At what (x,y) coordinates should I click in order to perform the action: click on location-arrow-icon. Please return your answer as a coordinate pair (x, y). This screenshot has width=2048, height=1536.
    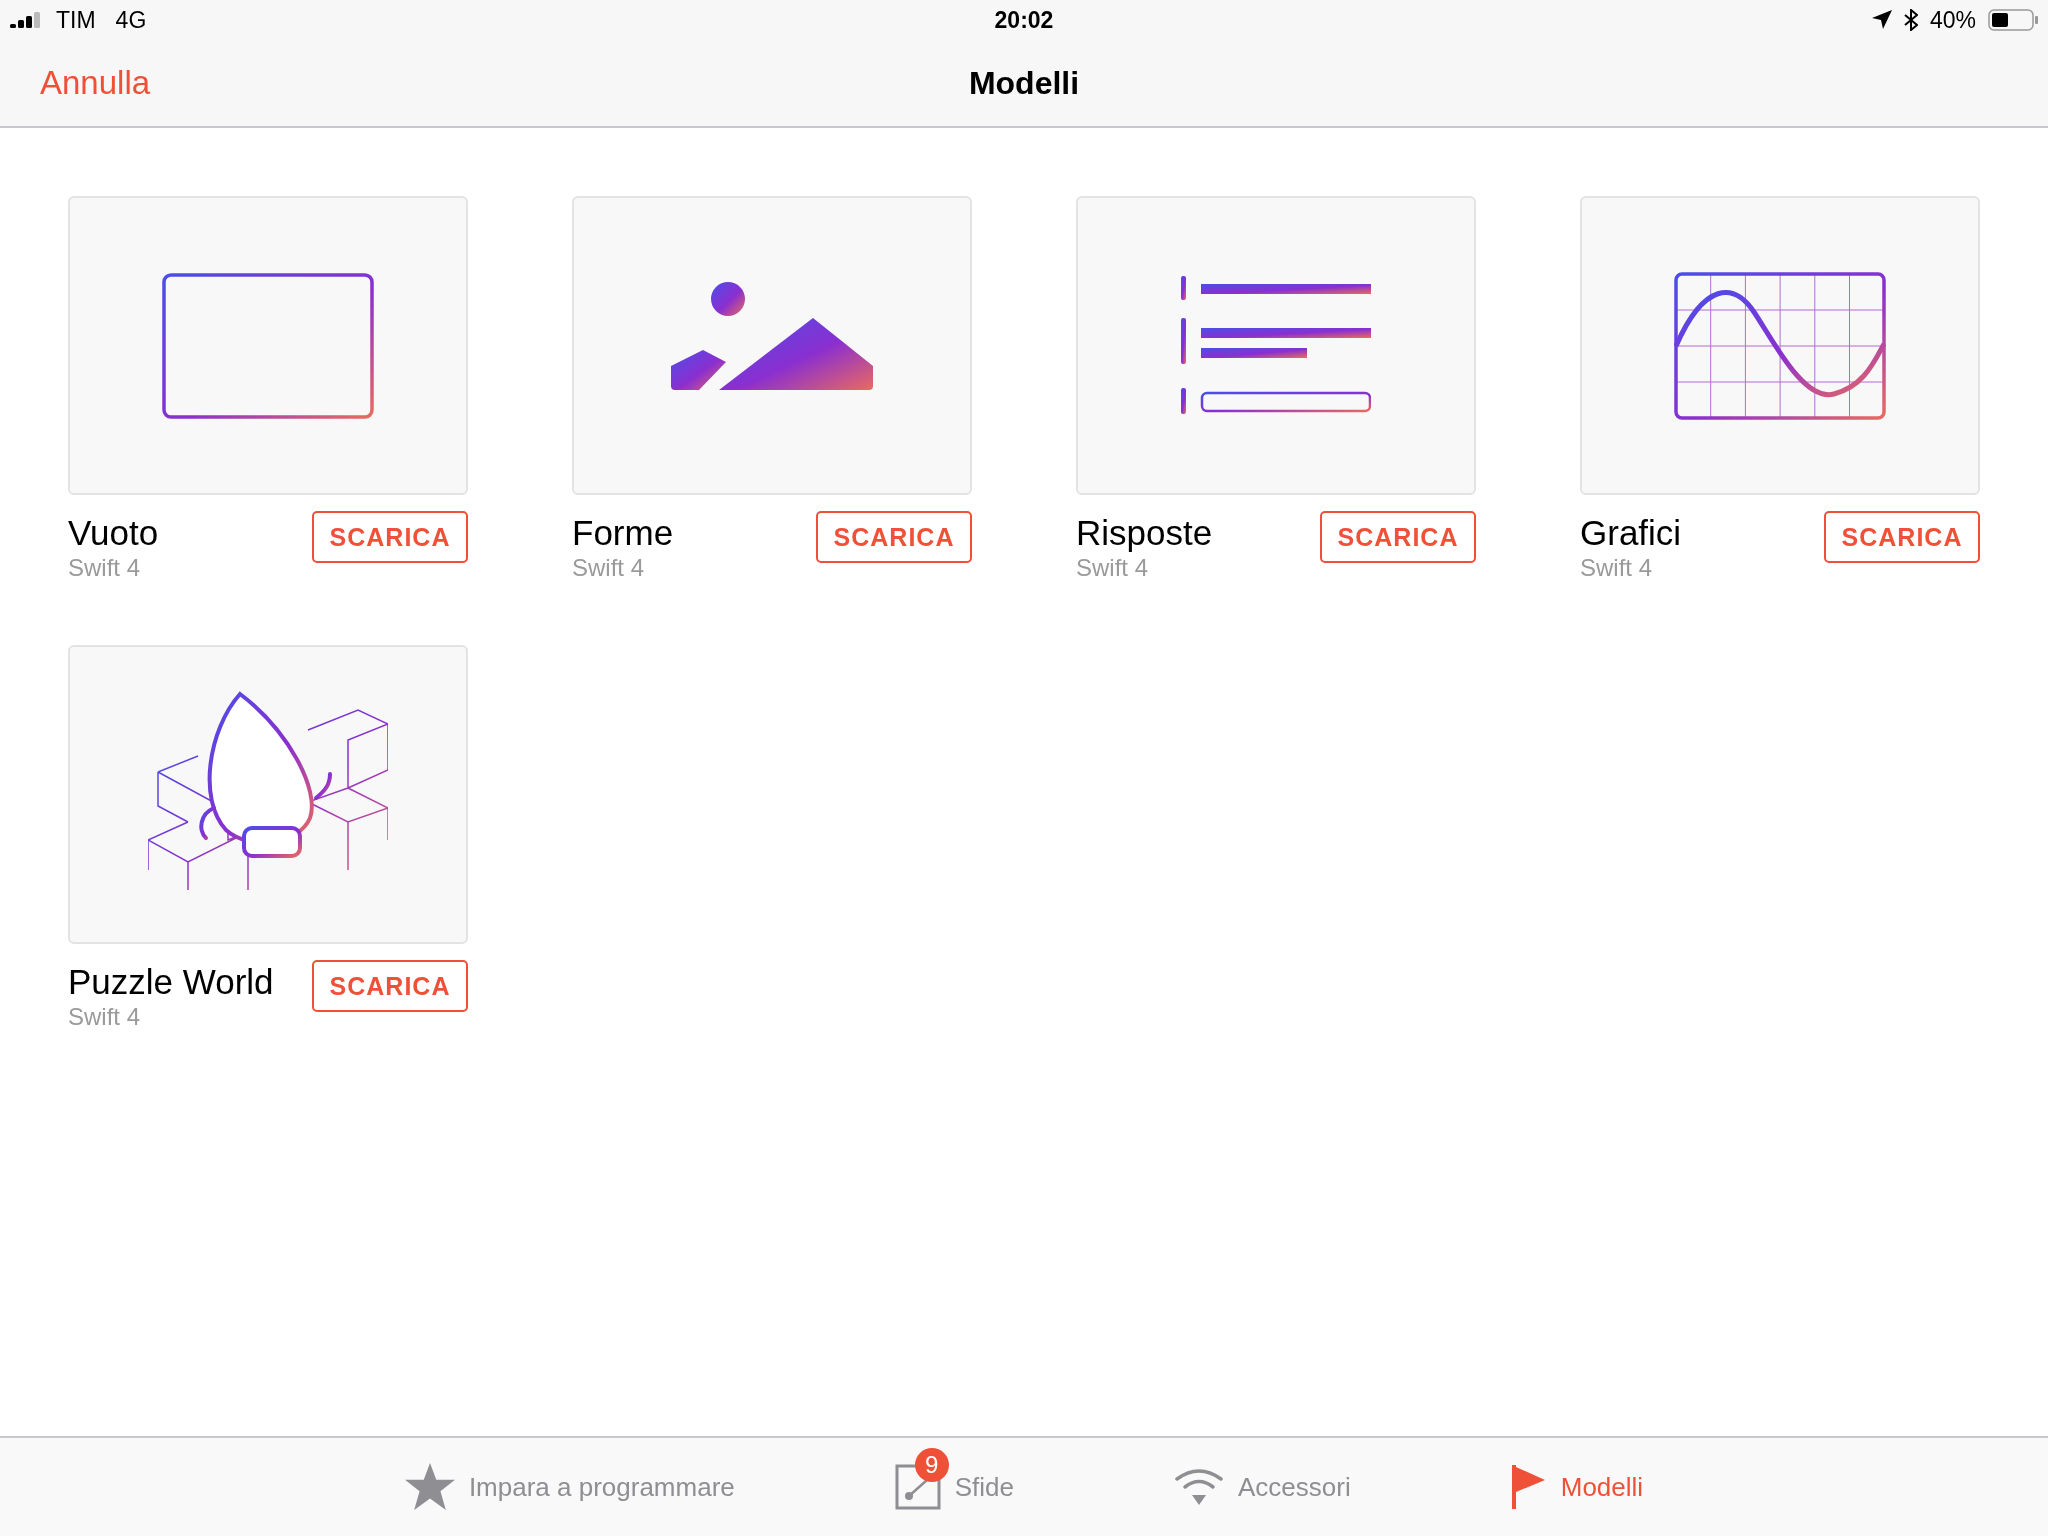
    Looking at the image, I should click on (1881, 20).